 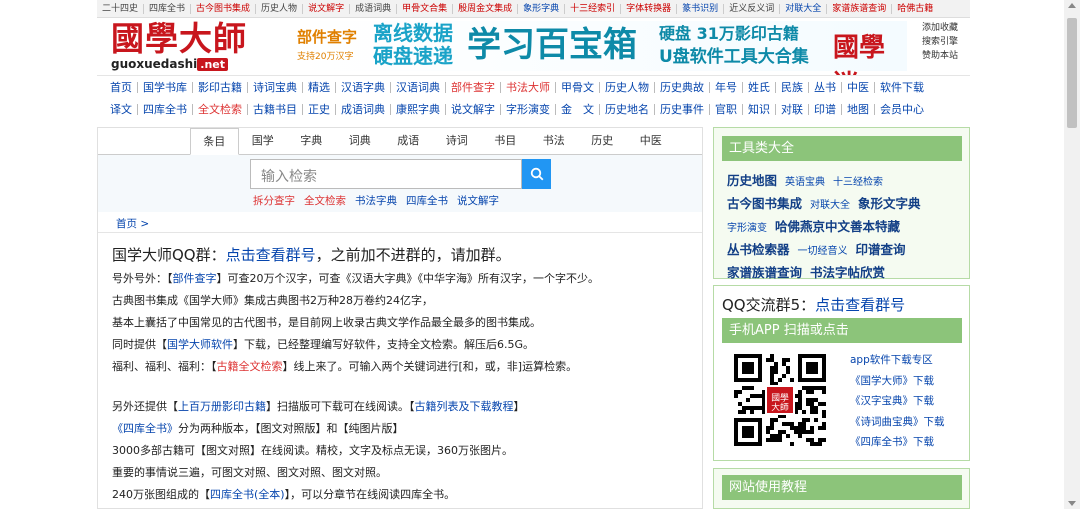 I want to click on nav-link: 年号, so click(x=726, y=87).